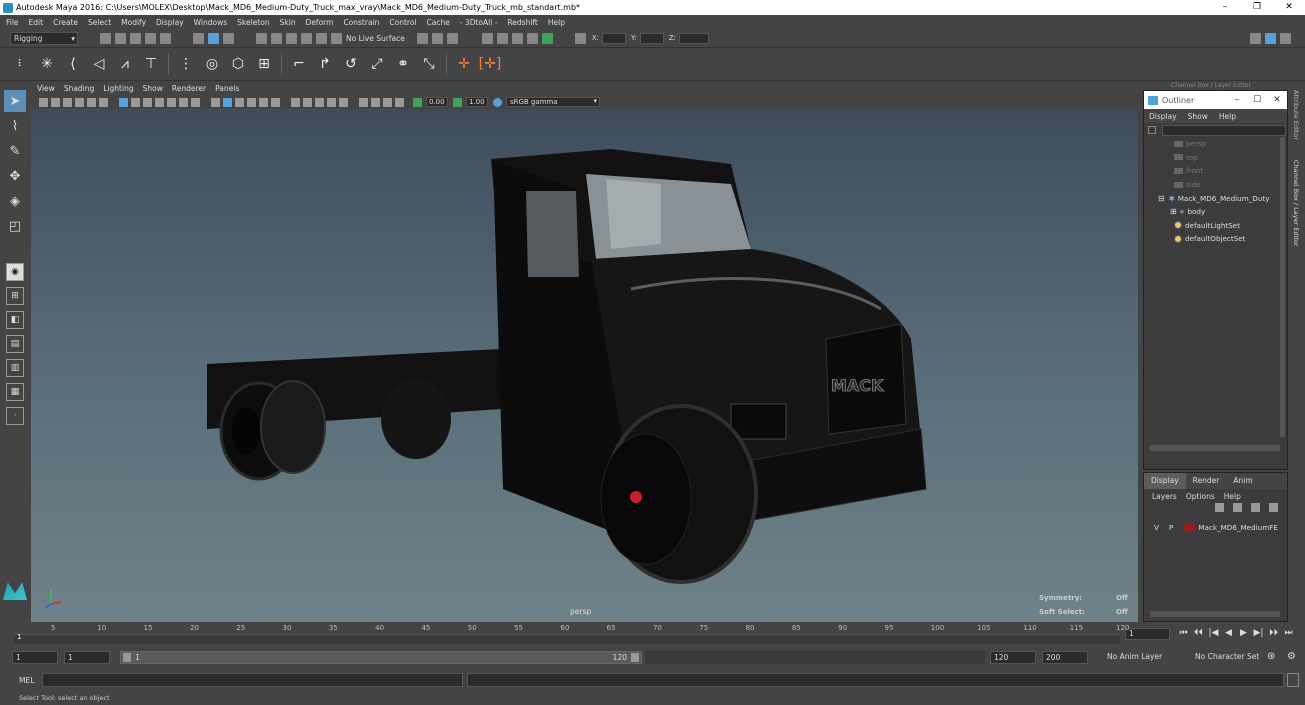 This screenshot has width=1305, height=705. Describe the element at coordinates (1293, 680) in the screenshot. I see `script-editor-icon` at that location.